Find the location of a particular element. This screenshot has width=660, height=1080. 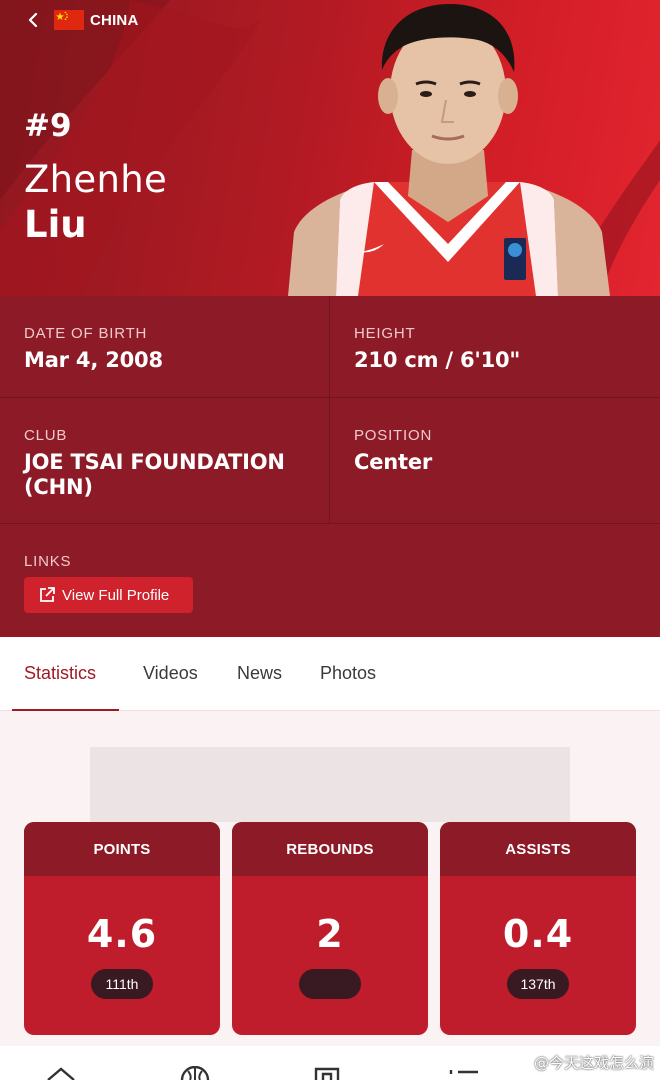

assists-label: ASSISTS is located at coordinates (538, 849).